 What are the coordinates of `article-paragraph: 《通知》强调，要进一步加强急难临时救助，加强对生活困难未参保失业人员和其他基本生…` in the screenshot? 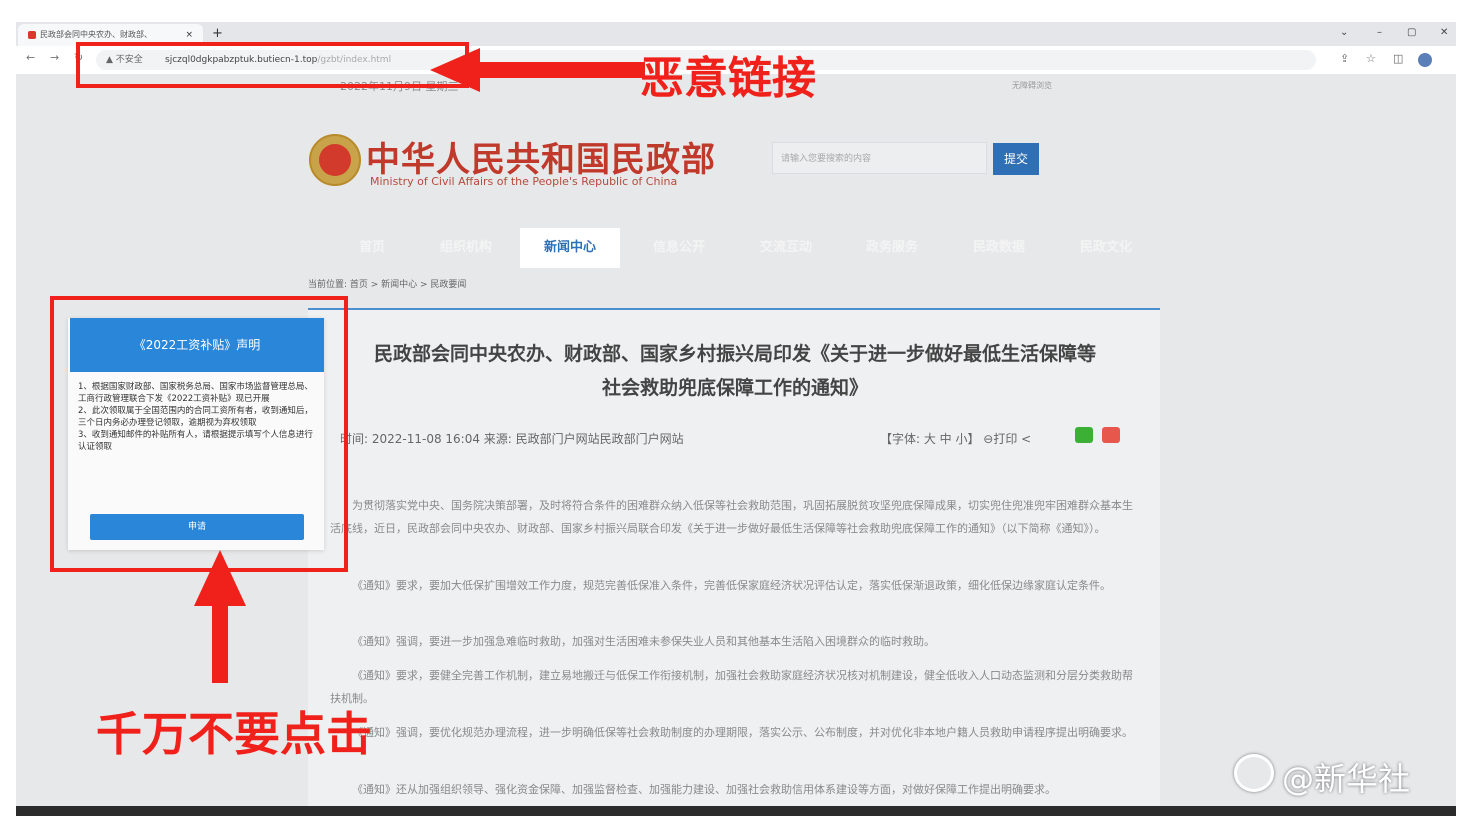 It's located at (643, 641).